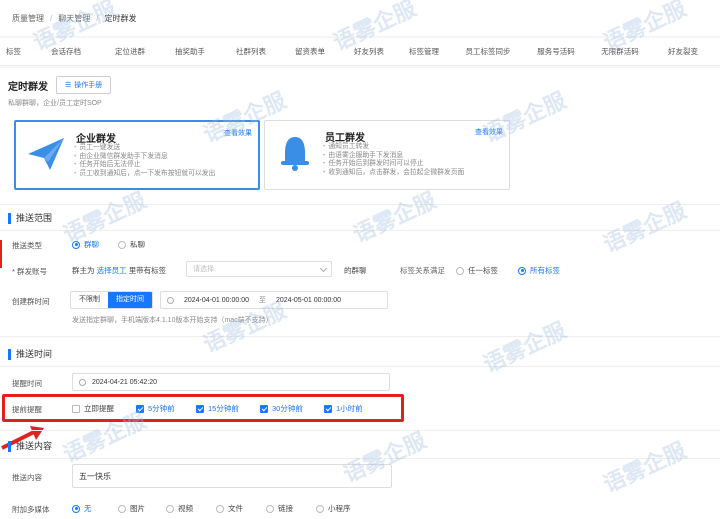  I want to click on feature-item: 任务开始后无法停止, so click(144, 165).